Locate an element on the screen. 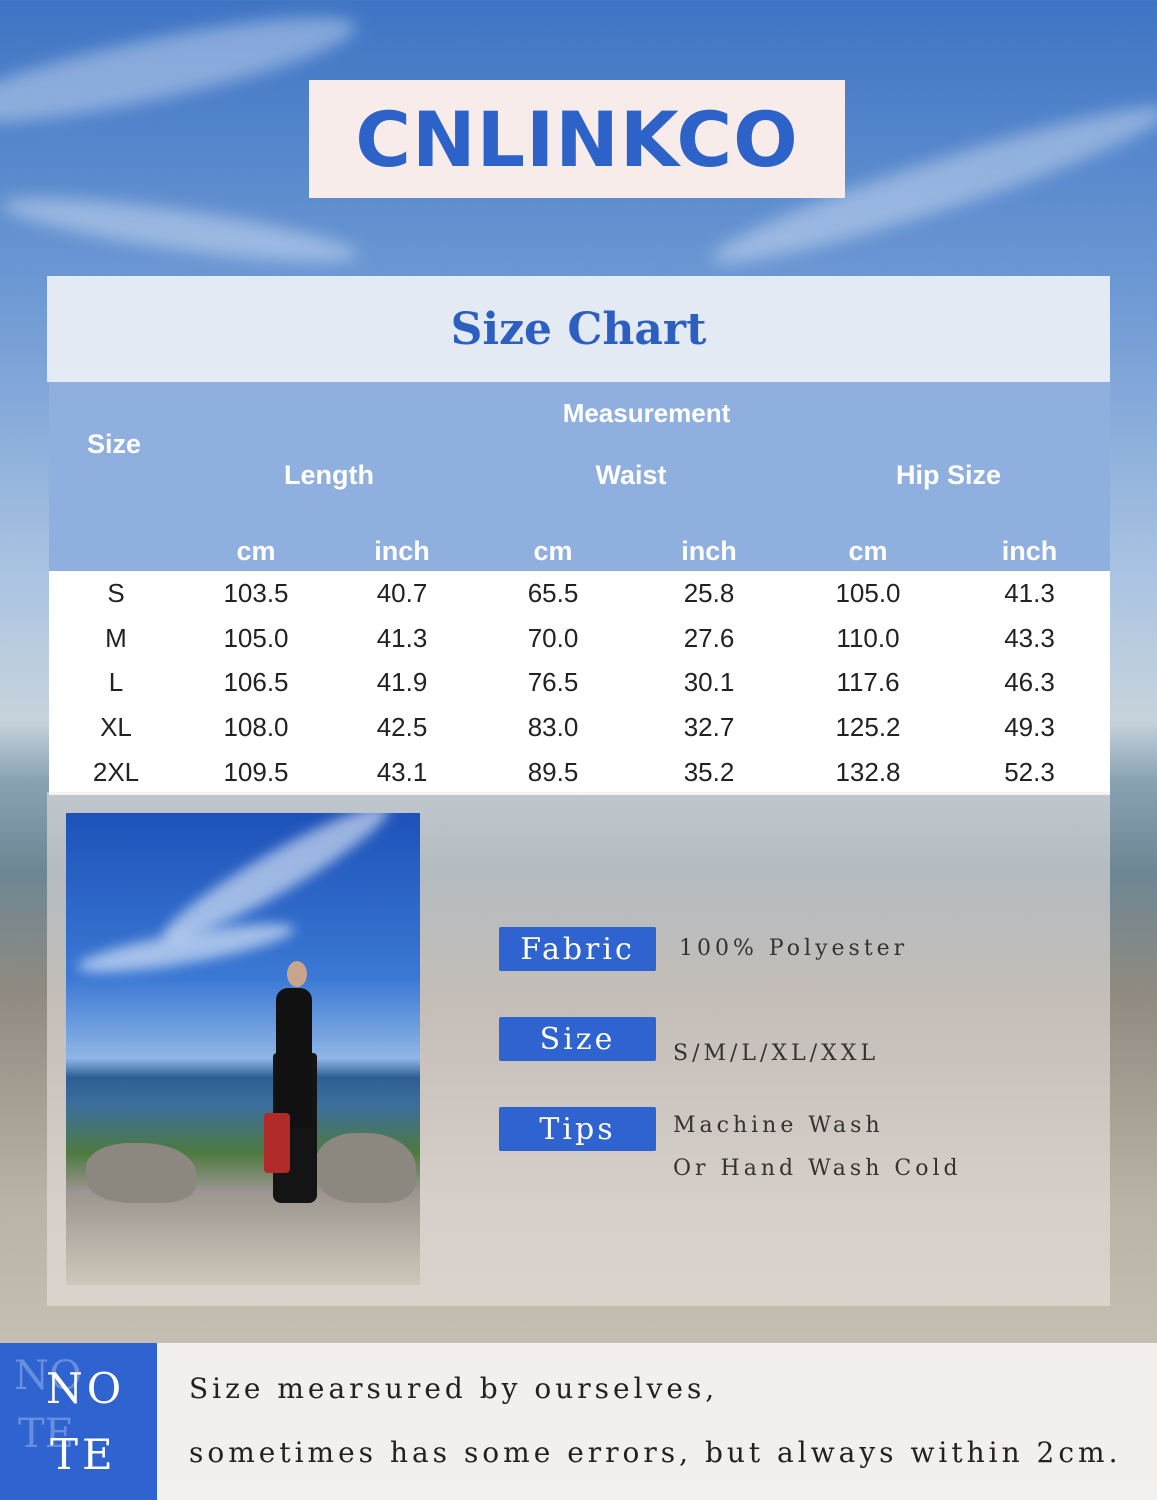 The image size is (1157, 1500). note-line-1: Size mearsured by ourselves, is located at coordinates (454, 1388).